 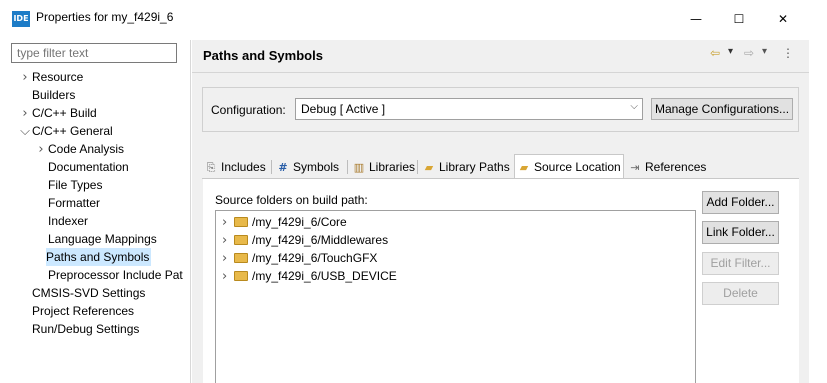 I want to click on back-dropdown-icon: ▾, so click(x=730, y=51).